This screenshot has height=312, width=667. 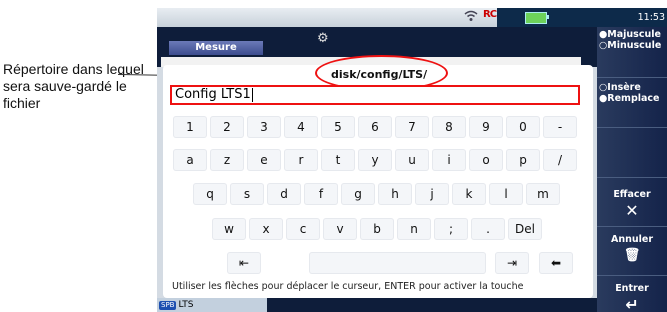 I want to click on key-row3-5: h, so click(x=395, y=194).